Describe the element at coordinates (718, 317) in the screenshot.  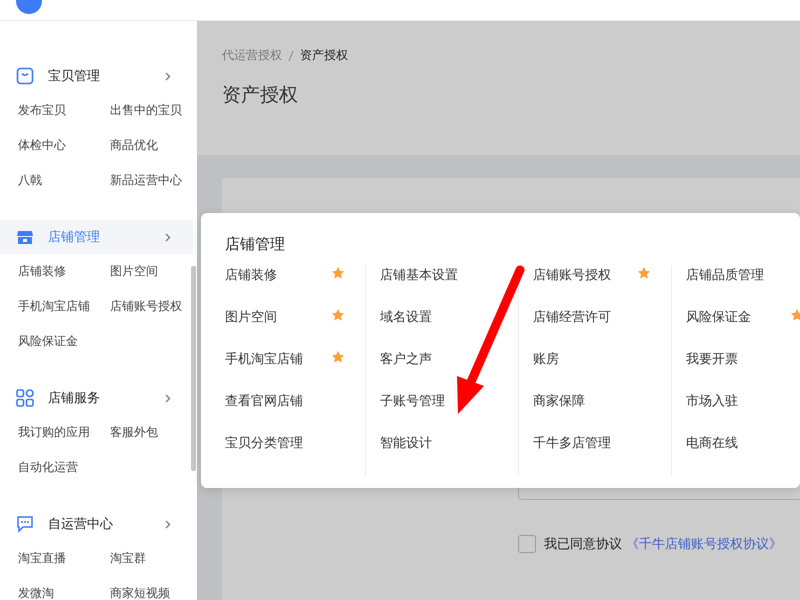
I see `menu-item: 风险保证金` at that location.